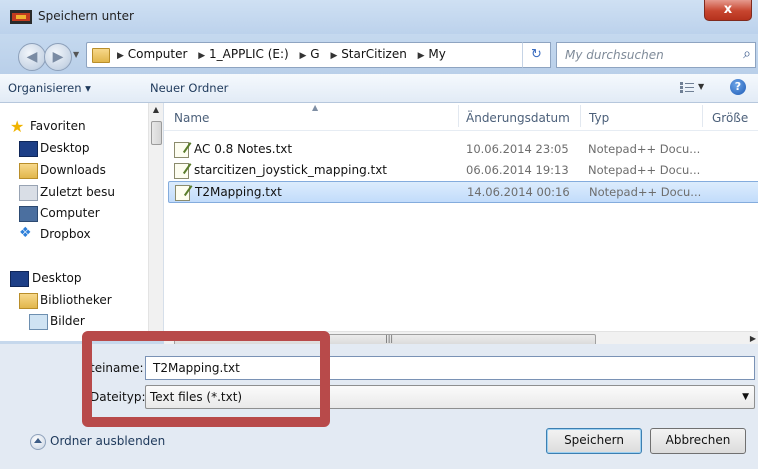 The height and width of the screenshot is (469, 758). What do you see at coordinates (86, 16) in the screenshot?
I see `window-title: Speichern unter` at bounding box center [86, 16].